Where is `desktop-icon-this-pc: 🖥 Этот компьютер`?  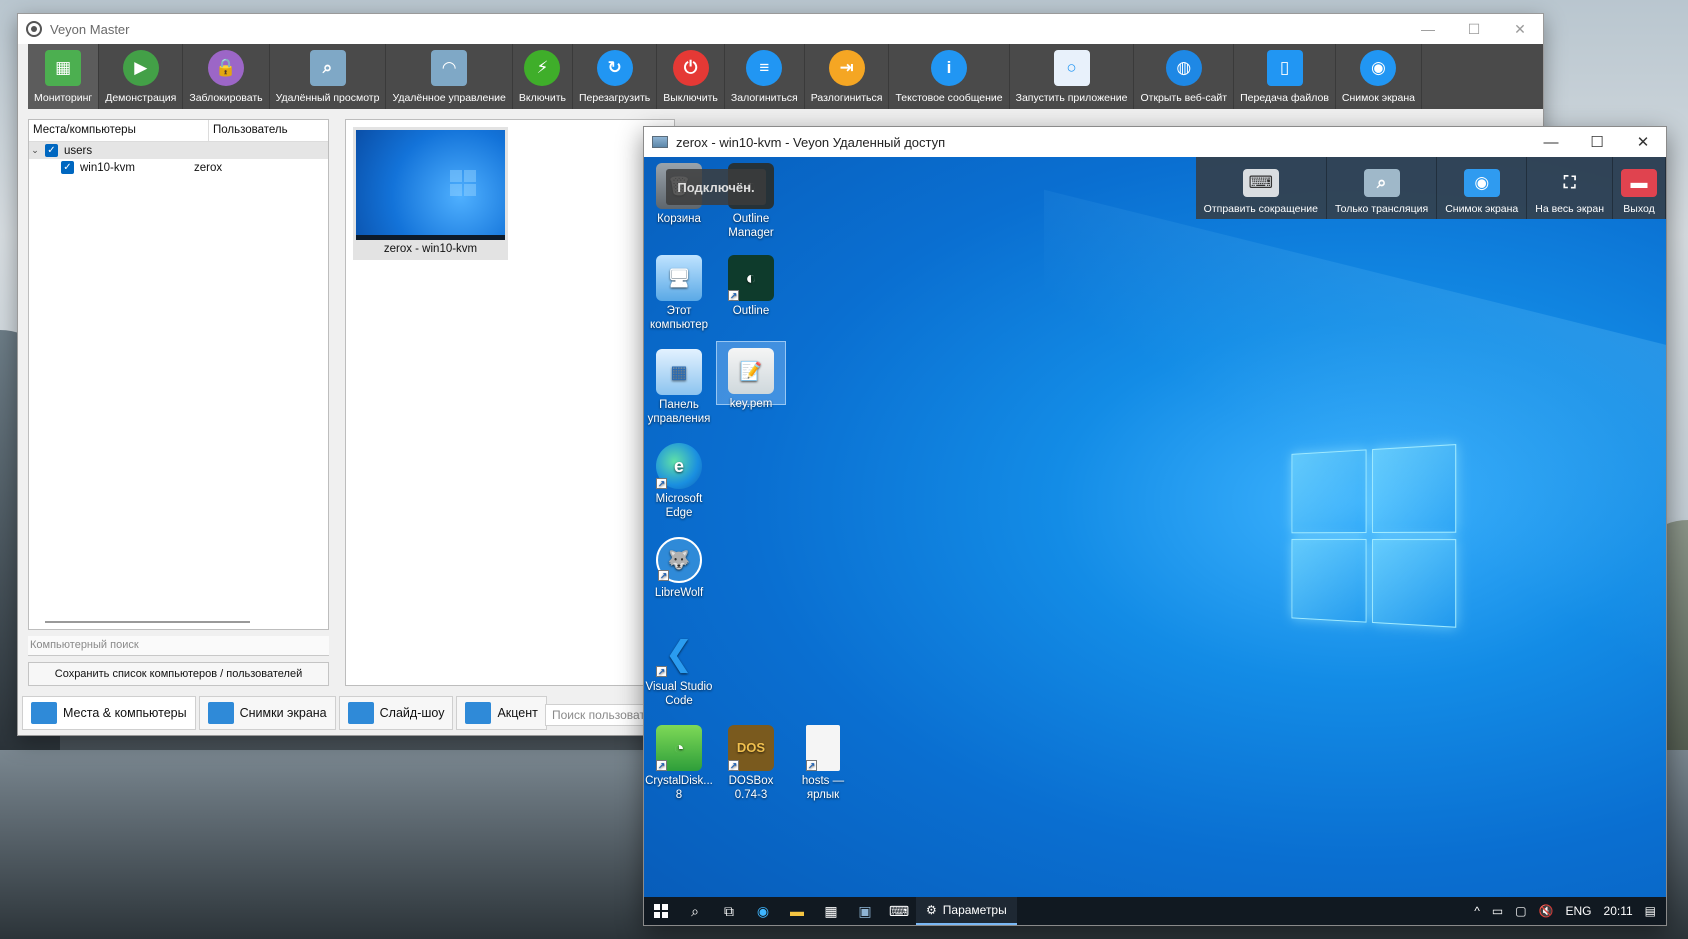 desktop-icon-this-pc: 🖥 Этот компьютер is located at coordinates (679, 293).